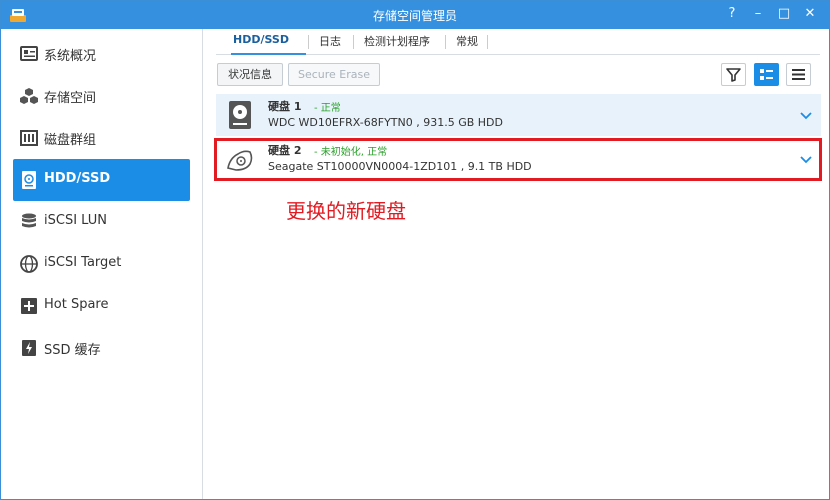  What do you see at coordinates (29, 306) in the screenshot?
I see `hot-spare-icon` at bounding box center [29, 306].